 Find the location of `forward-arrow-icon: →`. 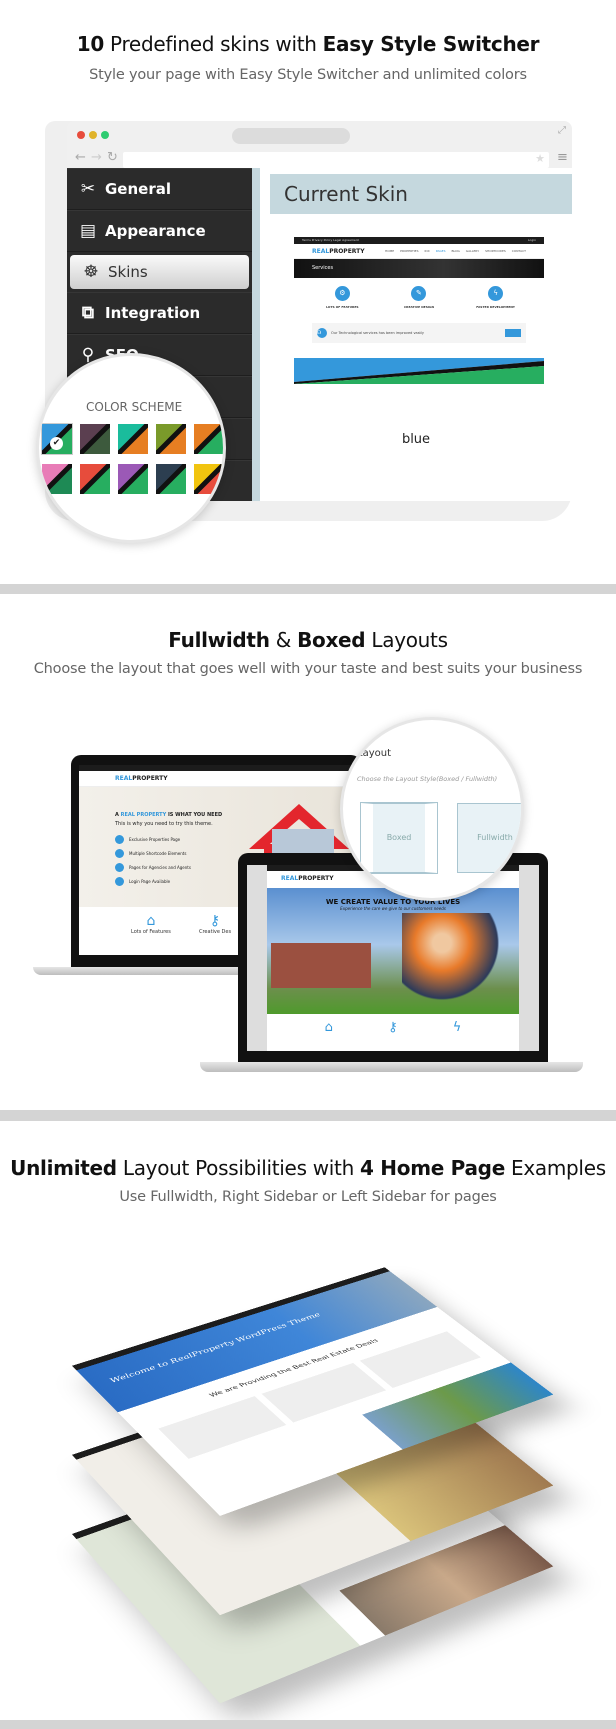

forward-arrow-icon: → is located at coordinates (96, 157).